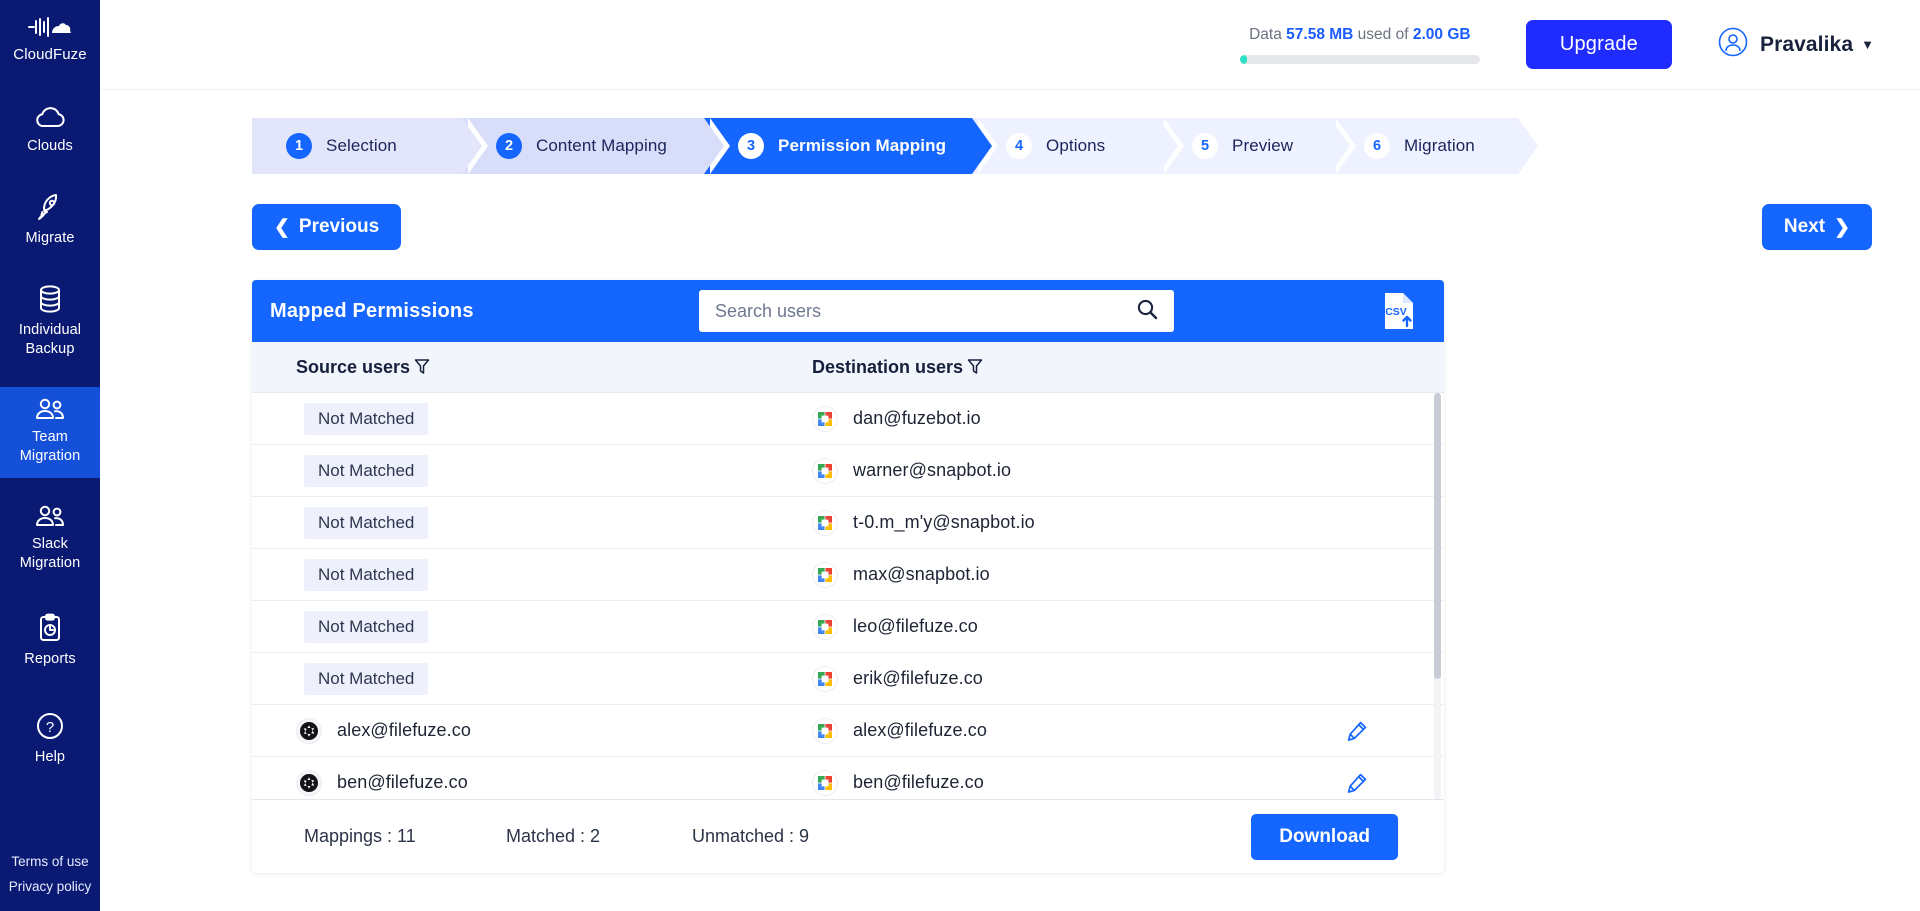  Describe the element at coordinates (1147, 311) in the screenshot. I see `search-icon` at that location.